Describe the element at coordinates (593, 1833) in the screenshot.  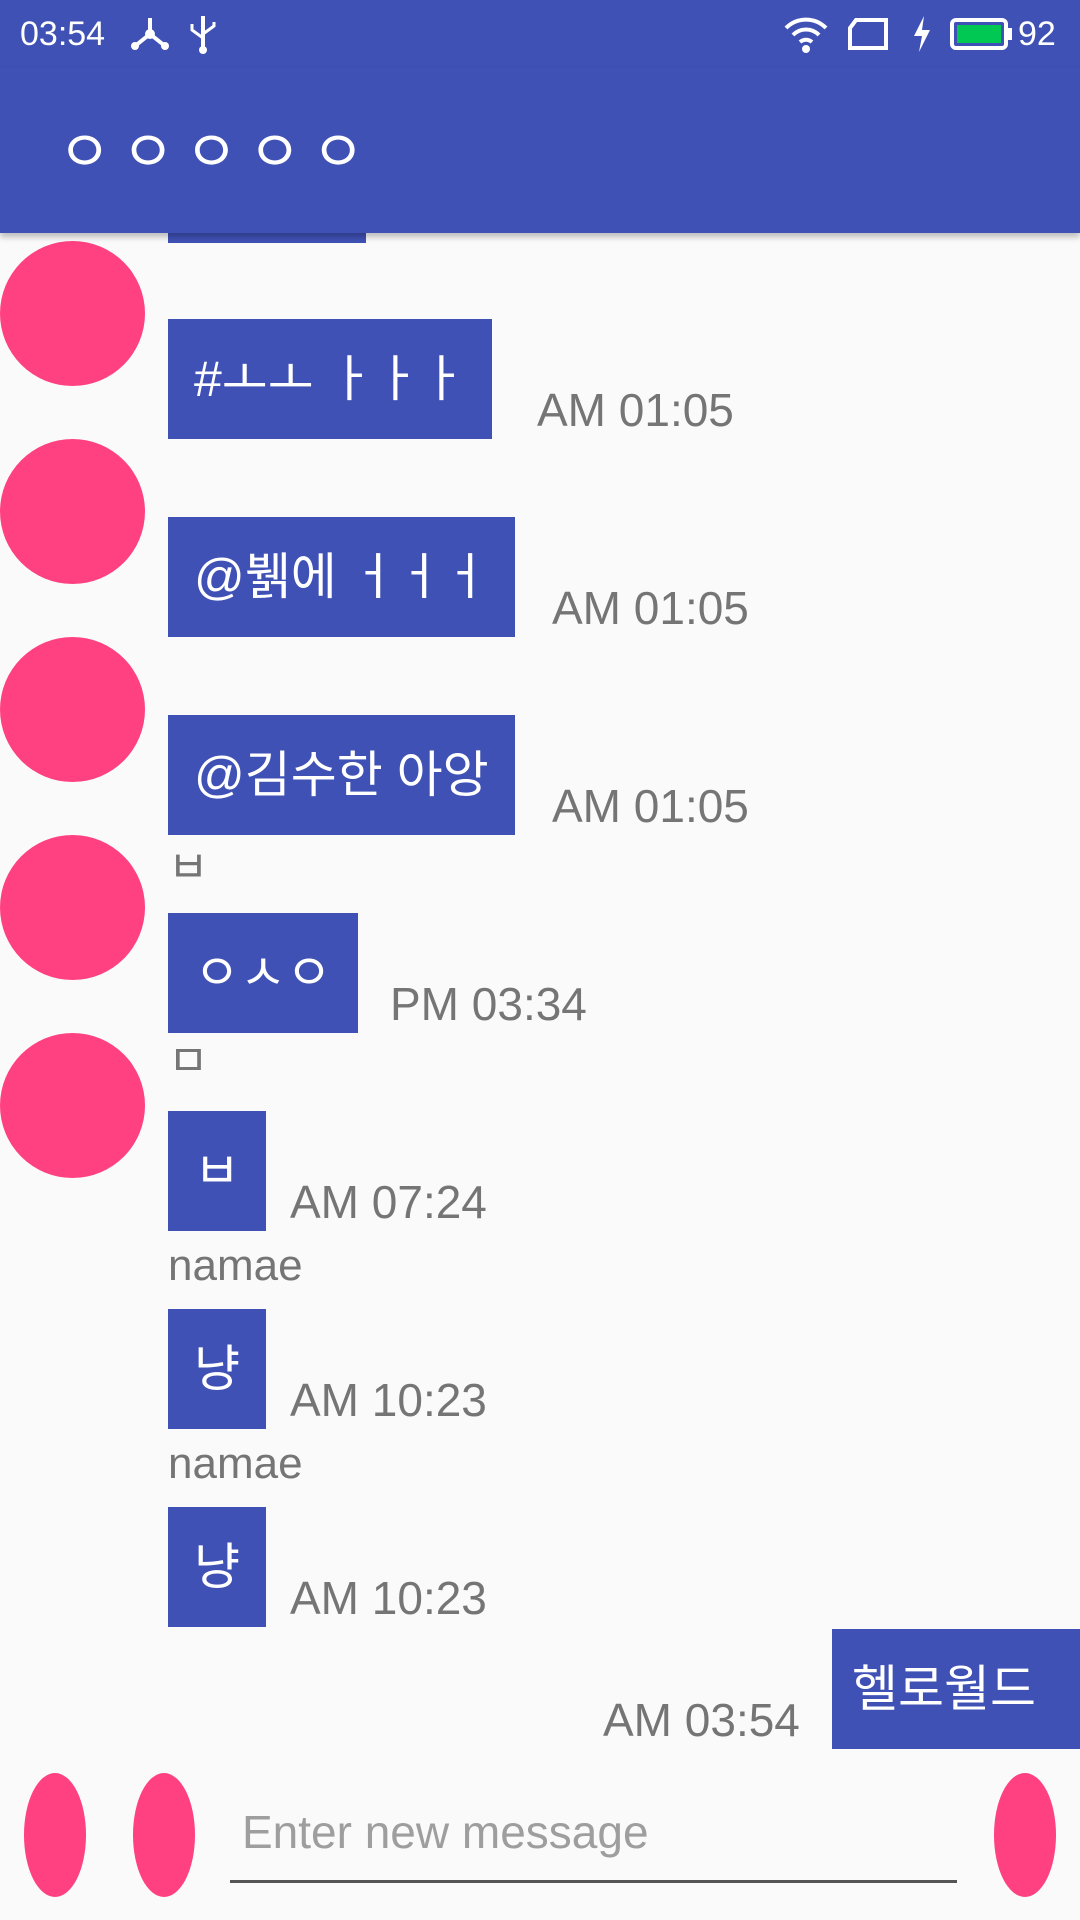
I see `message-input` at that location.